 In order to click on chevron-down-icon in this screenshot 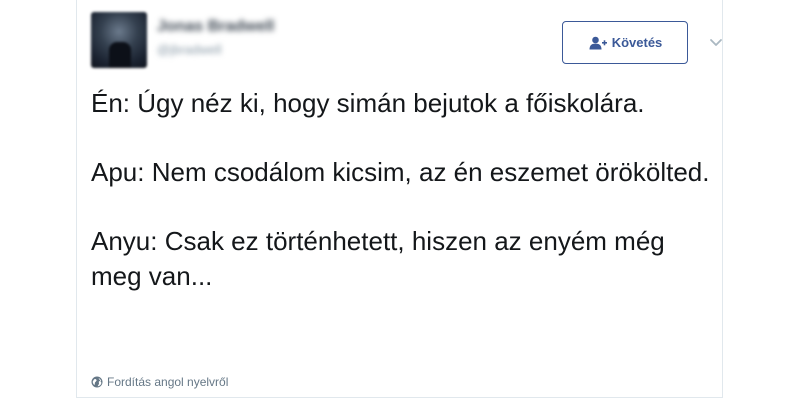, I will do `click(716, 42)`.